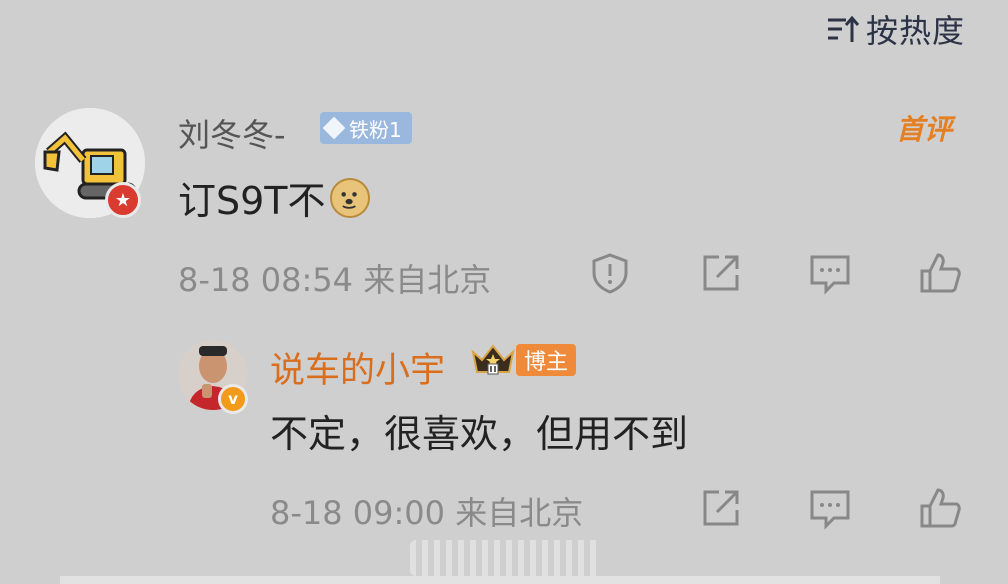  Describe the element at coordinates (610, 273) in the screenshot. I see `report-icon` at that location.